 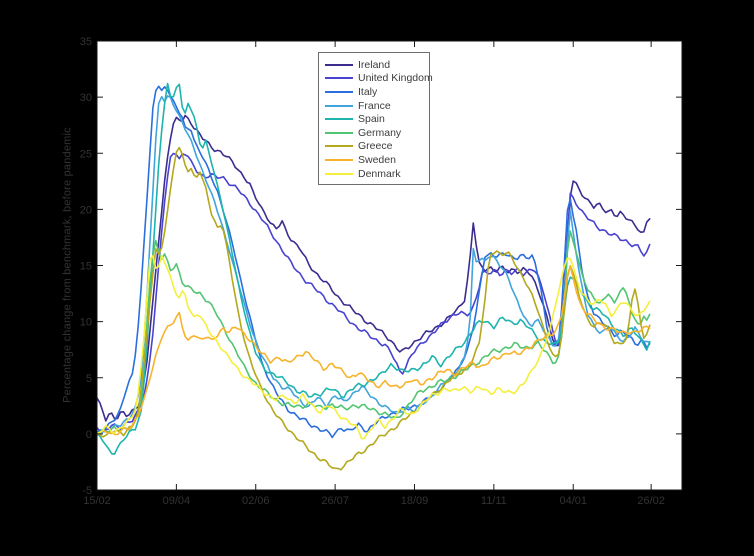 I want to click on legend-label: Sweden, so click(x=377, y=159).